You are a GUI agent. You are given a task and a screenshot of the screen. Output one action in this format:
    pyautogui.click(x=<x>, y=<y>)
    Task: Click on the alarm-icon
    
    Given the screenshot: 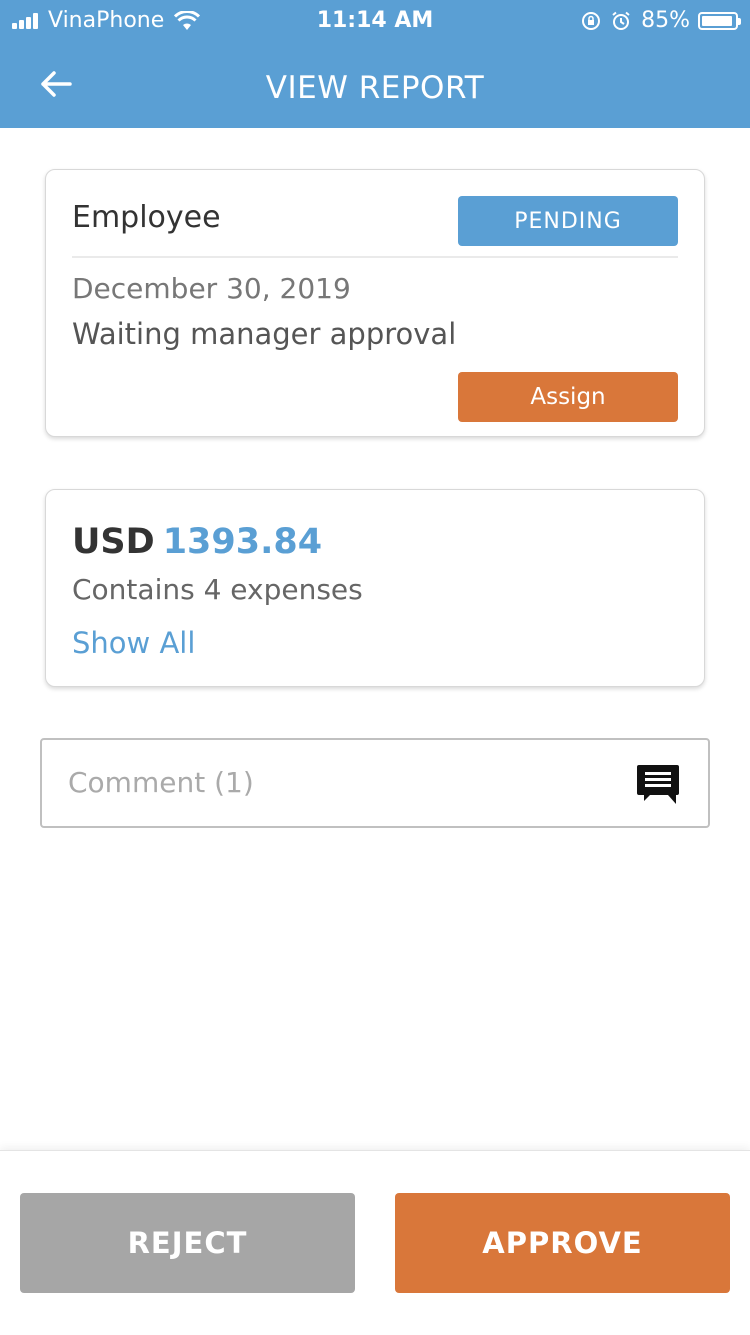 What is the action you would take?
    pyautogui.click(x=621, y=20)
    